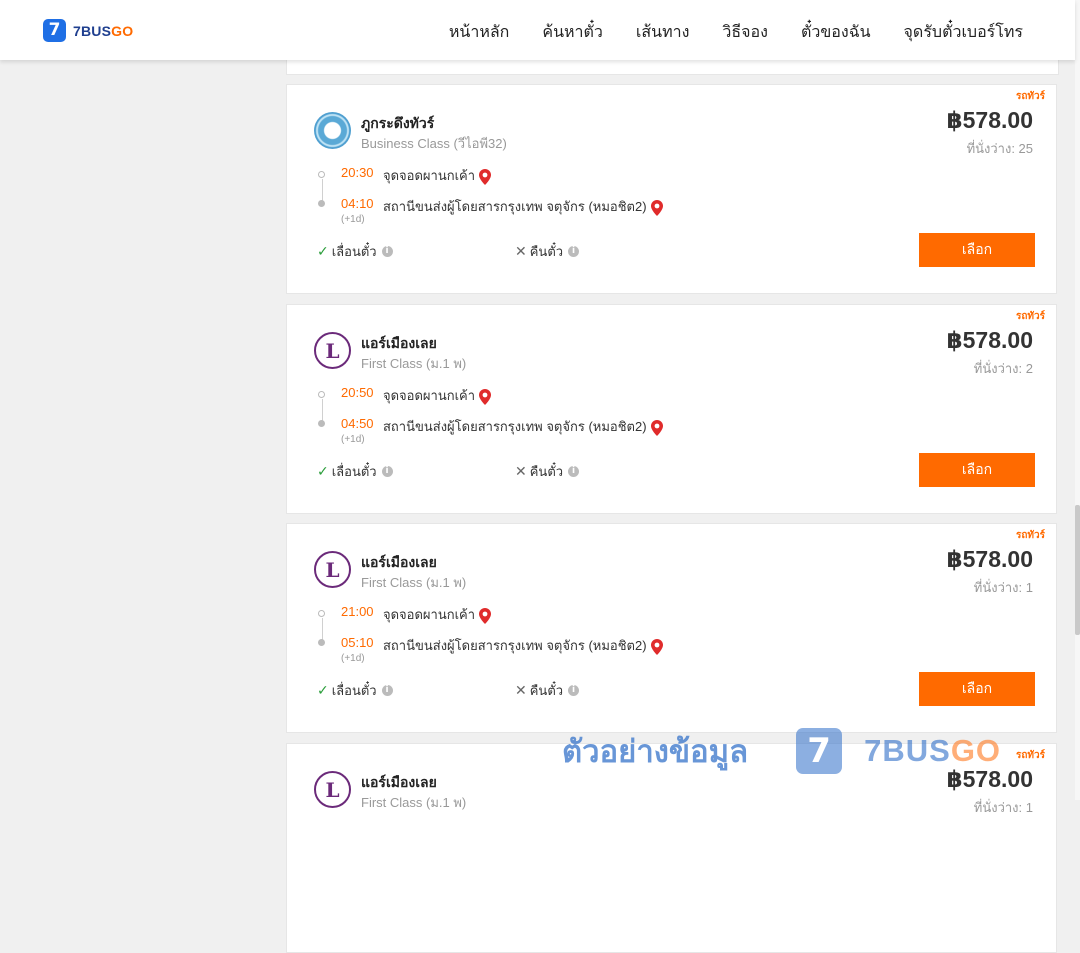 Image resolution: width=1080 pixels, height=953 pixels. Describe the element at coordinates (745, 32) in the screenshot. I see `nav-how-to-book: วิธีจอง` at that location.